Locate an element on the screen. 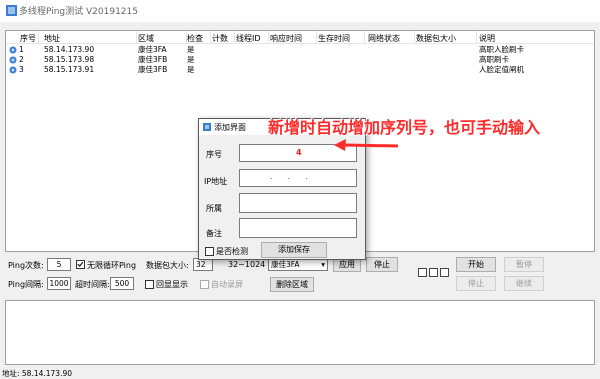 The width and height of the screenshot is (600, 379). cell-note: 高职人脸刷卡 is located at coordinates (501, 49).